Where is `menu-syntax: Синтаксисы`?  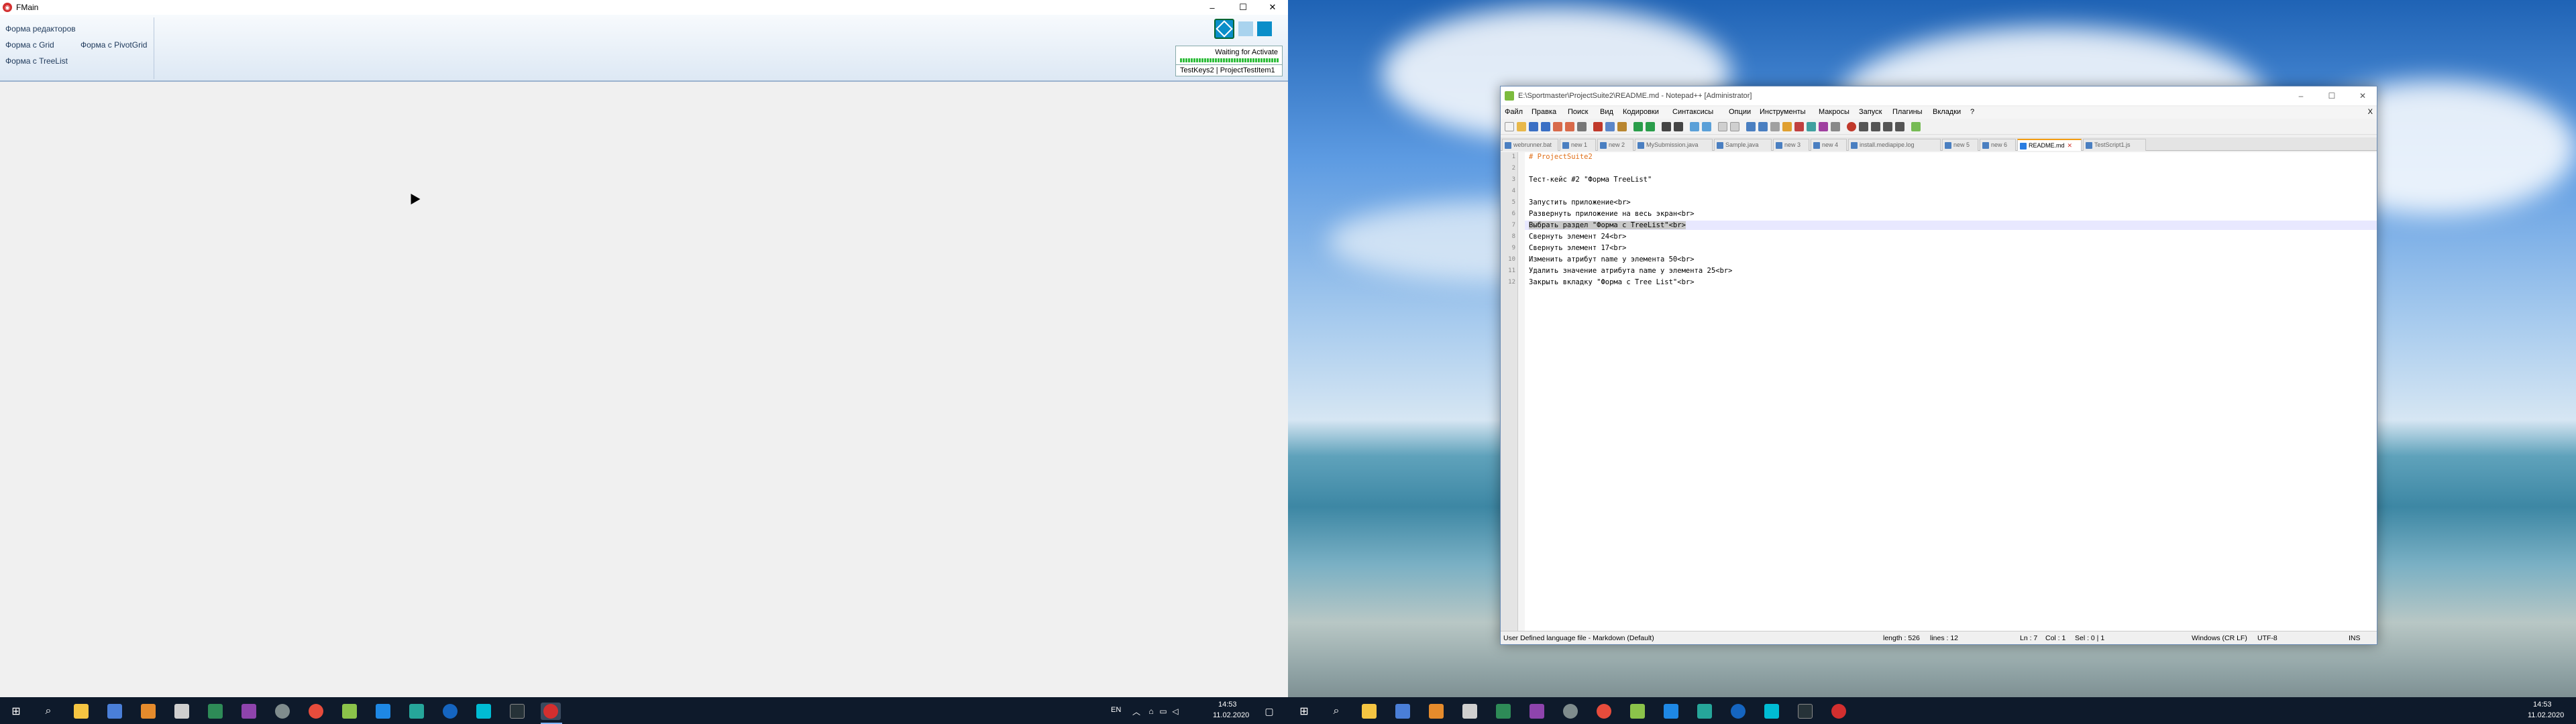 menu-syntax: Синтаксисы is located at coordinates (1692, 112).